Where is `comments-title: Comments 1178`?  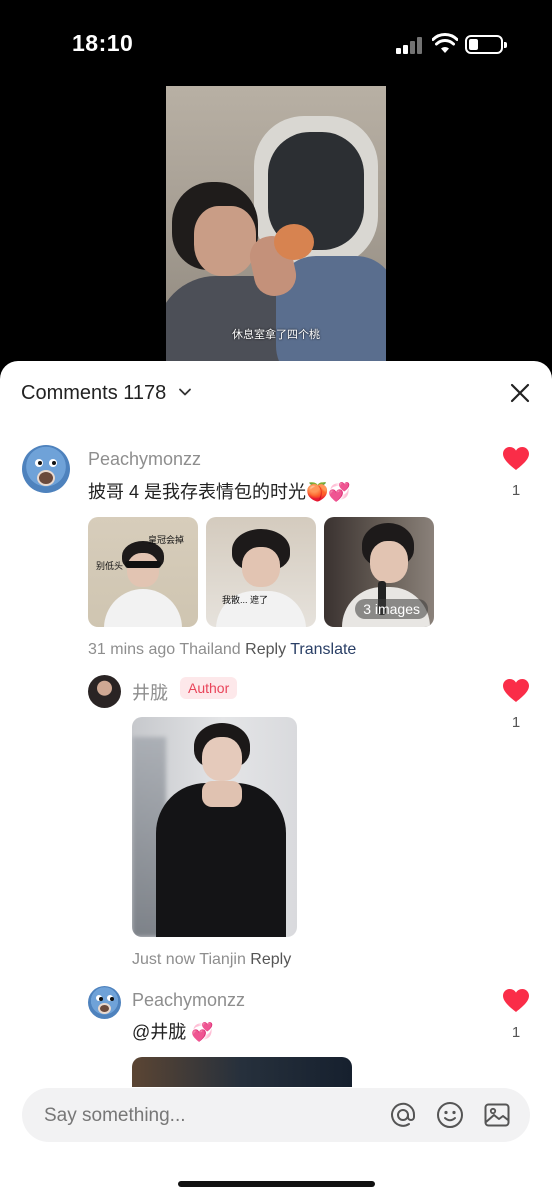
comments-title: Comments 1178 is located at coordinates (93, 393).